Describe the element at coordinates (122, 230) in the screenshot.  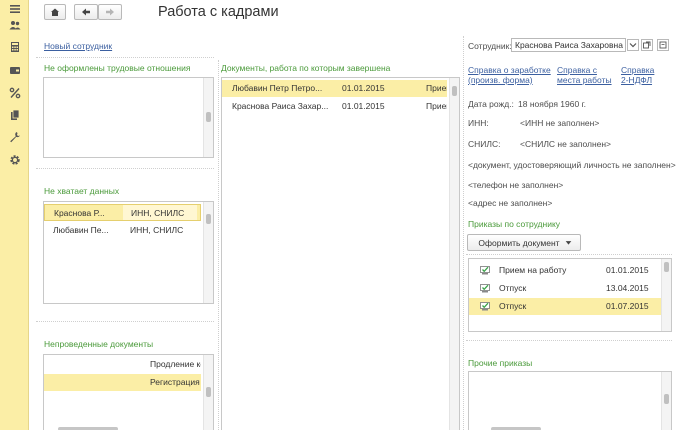
I see `table-row: Любавин Пе... ИНН, СНИЛС` at that location.